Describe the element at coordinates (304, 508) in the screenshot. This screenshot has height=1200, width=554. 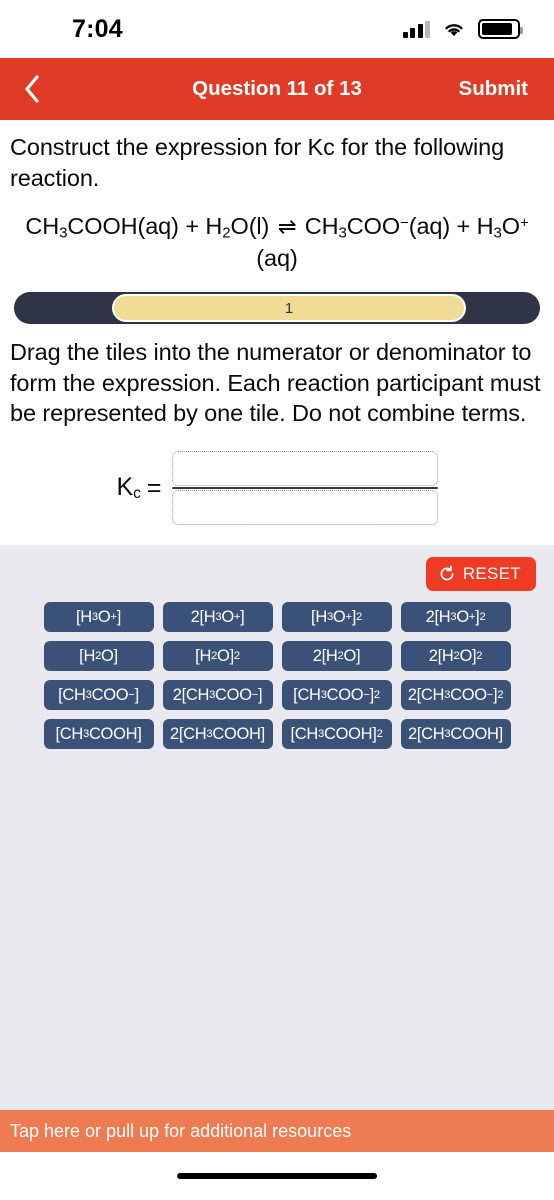
I see `denominator-drop-slot` at that location.